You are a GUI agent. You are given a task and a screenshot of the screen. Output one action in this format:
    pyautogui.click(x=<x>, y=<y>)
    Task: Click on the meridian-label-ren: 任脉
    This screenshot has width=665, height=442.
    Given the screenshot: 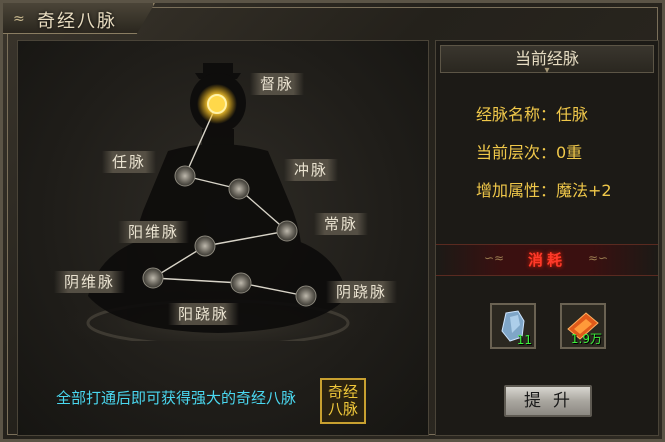 What is the action you would take?
    pyautogui.click(x=129, y=162)
    